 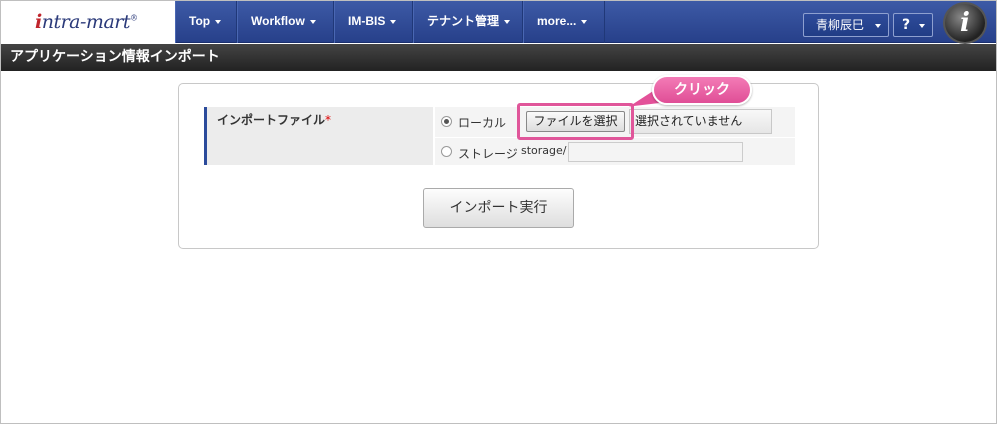 I want to click on field-label-cell: インポートファイル*, so click(x=318, y=136).